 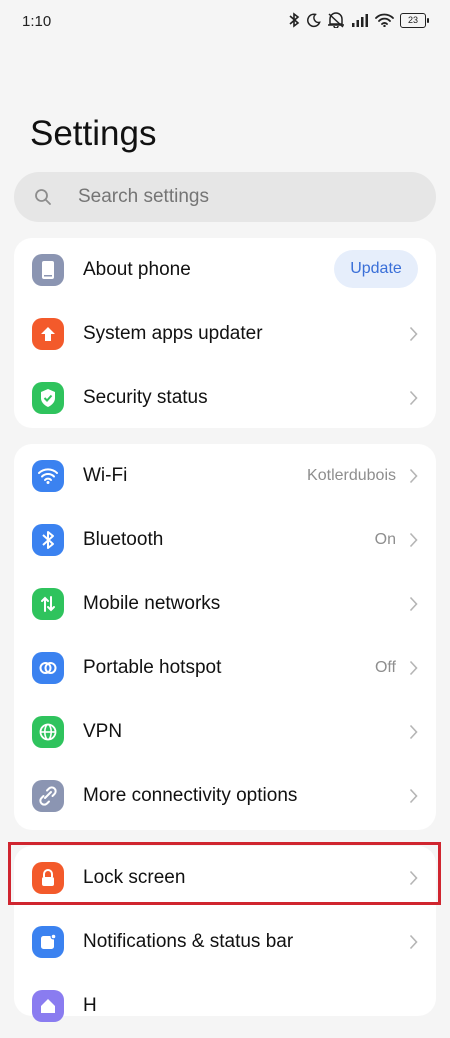 What do you see at coordinates (385, 539) in the screenshot?
I see `settings-item-value: On` at bounding box center [385, 539].